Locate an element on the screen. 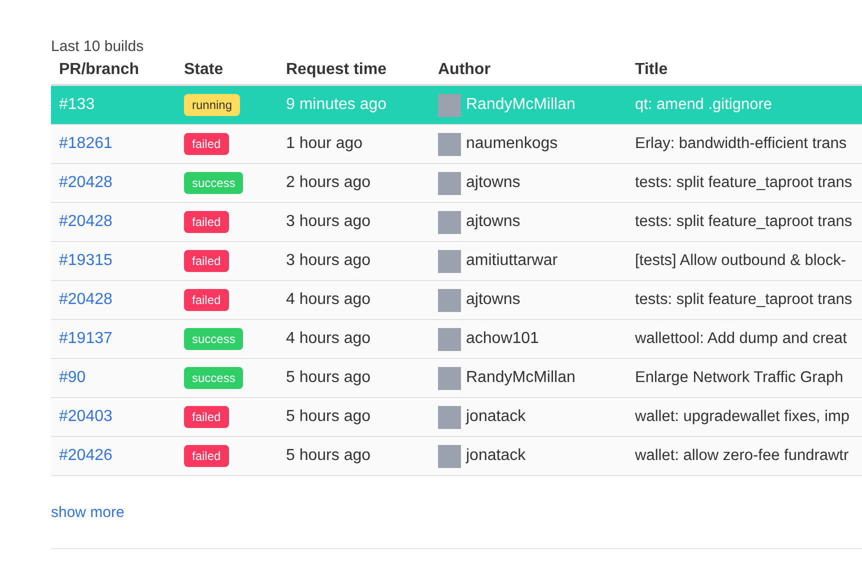  build-title: Erlay: bandwidth-efficient trans is located at coordinates (741, 144).